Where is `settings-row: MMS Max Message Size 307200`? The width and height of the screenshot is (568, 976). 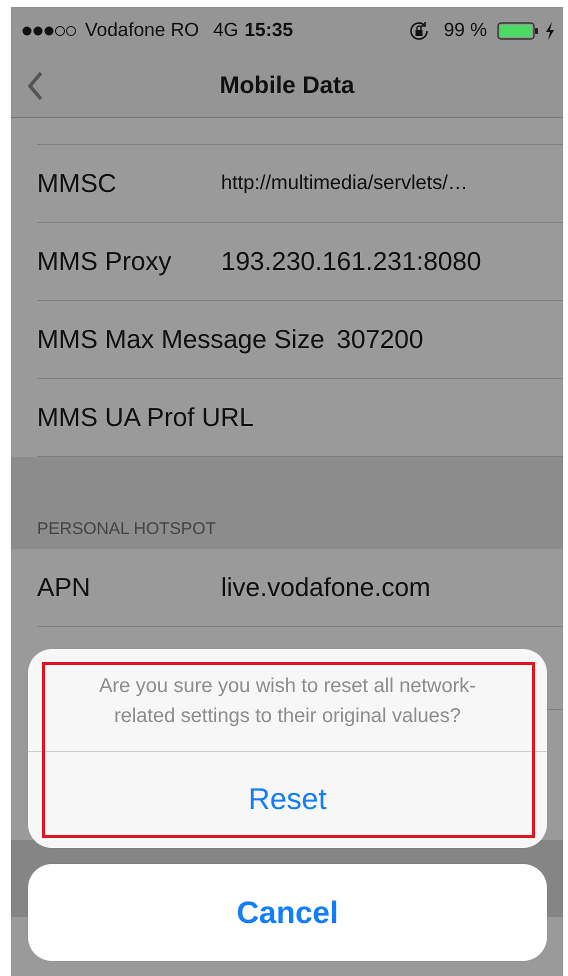
settings-row: MMS Max Message Size 307200 is located at coordinates (300, 340).